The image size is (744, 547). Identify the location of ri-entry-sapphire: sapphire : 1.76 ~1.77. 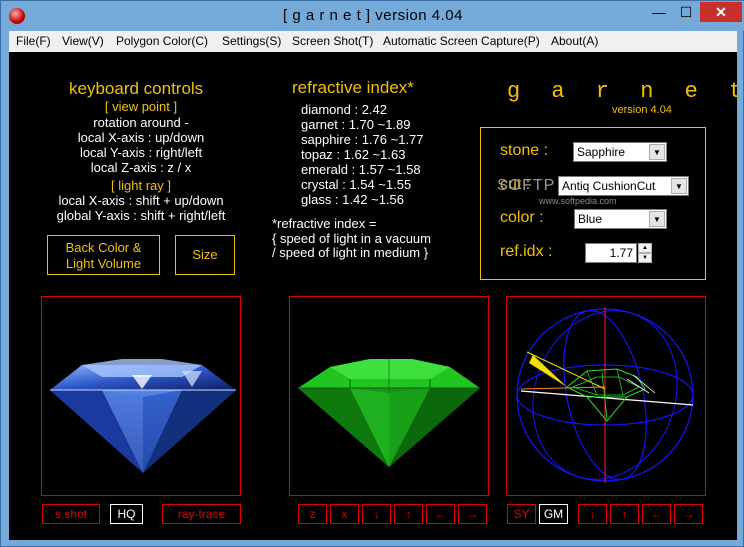
(362, 139).